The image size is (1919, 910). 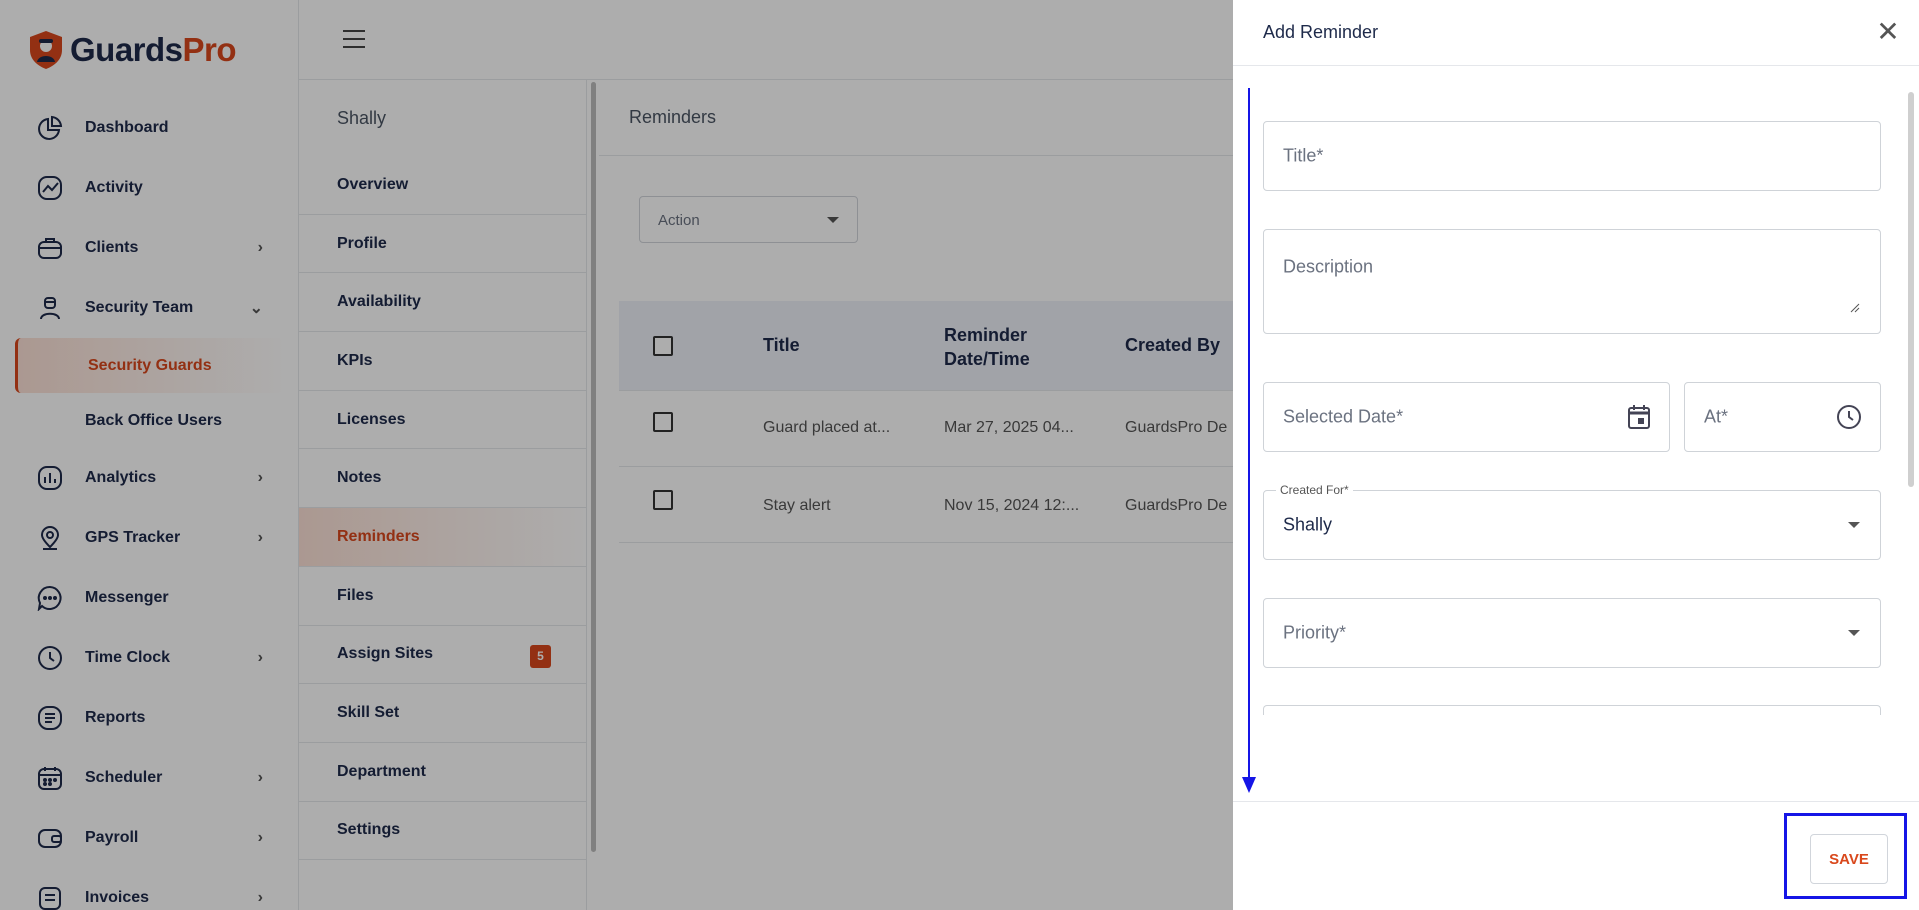 What do you see at coordinates (1845, 856) in the screenshot?
I see `save-button-highlight` at bounding box center [1845, 856].